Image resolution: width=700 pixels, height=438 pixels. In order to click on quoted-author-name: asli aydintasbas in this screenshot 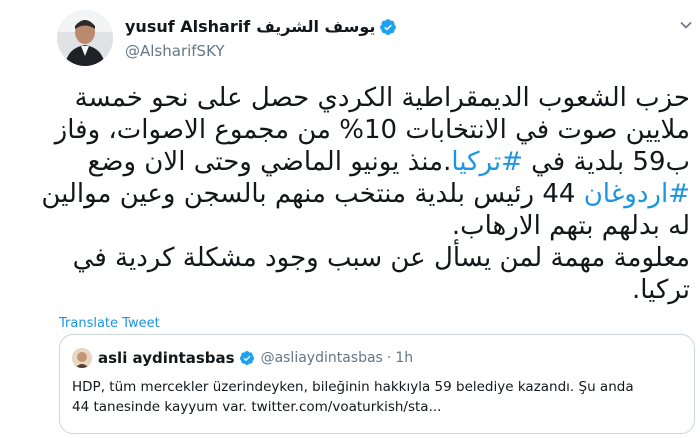, I will do `click(166, 358)`.